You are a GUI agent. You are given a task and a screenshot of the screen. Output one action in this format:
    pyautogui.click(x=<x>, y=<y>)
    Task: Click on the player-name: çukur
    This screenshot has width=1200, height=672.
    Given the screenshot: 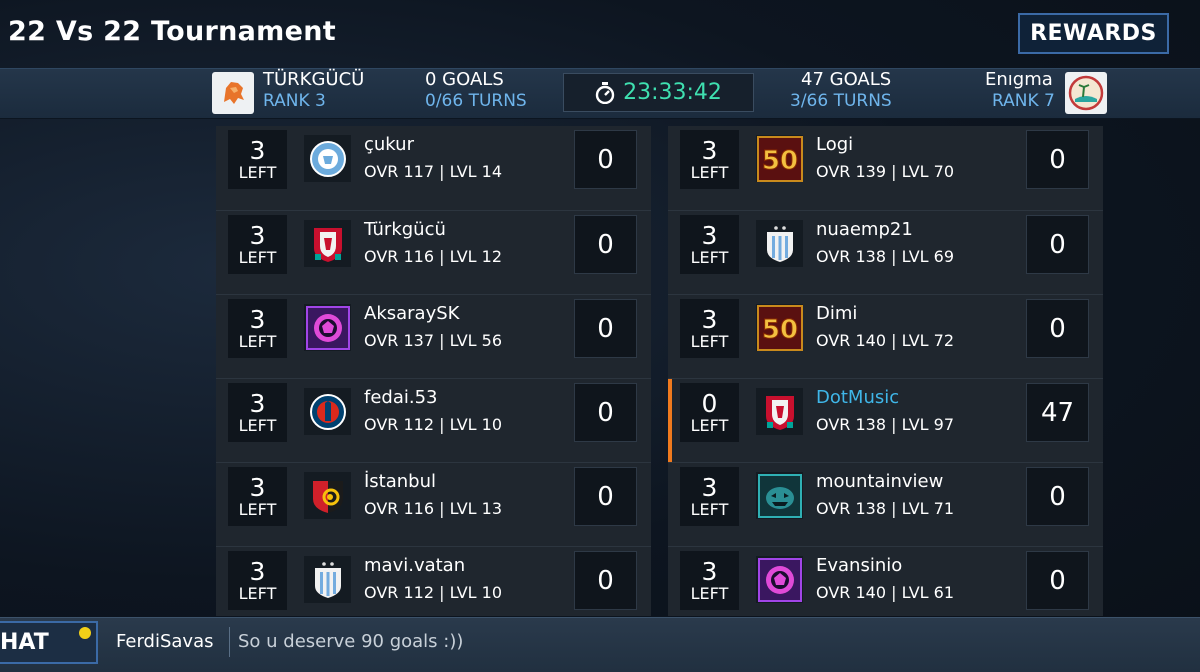 What is the action you would take?
    pyautogui.click(x=389, y=144)
    